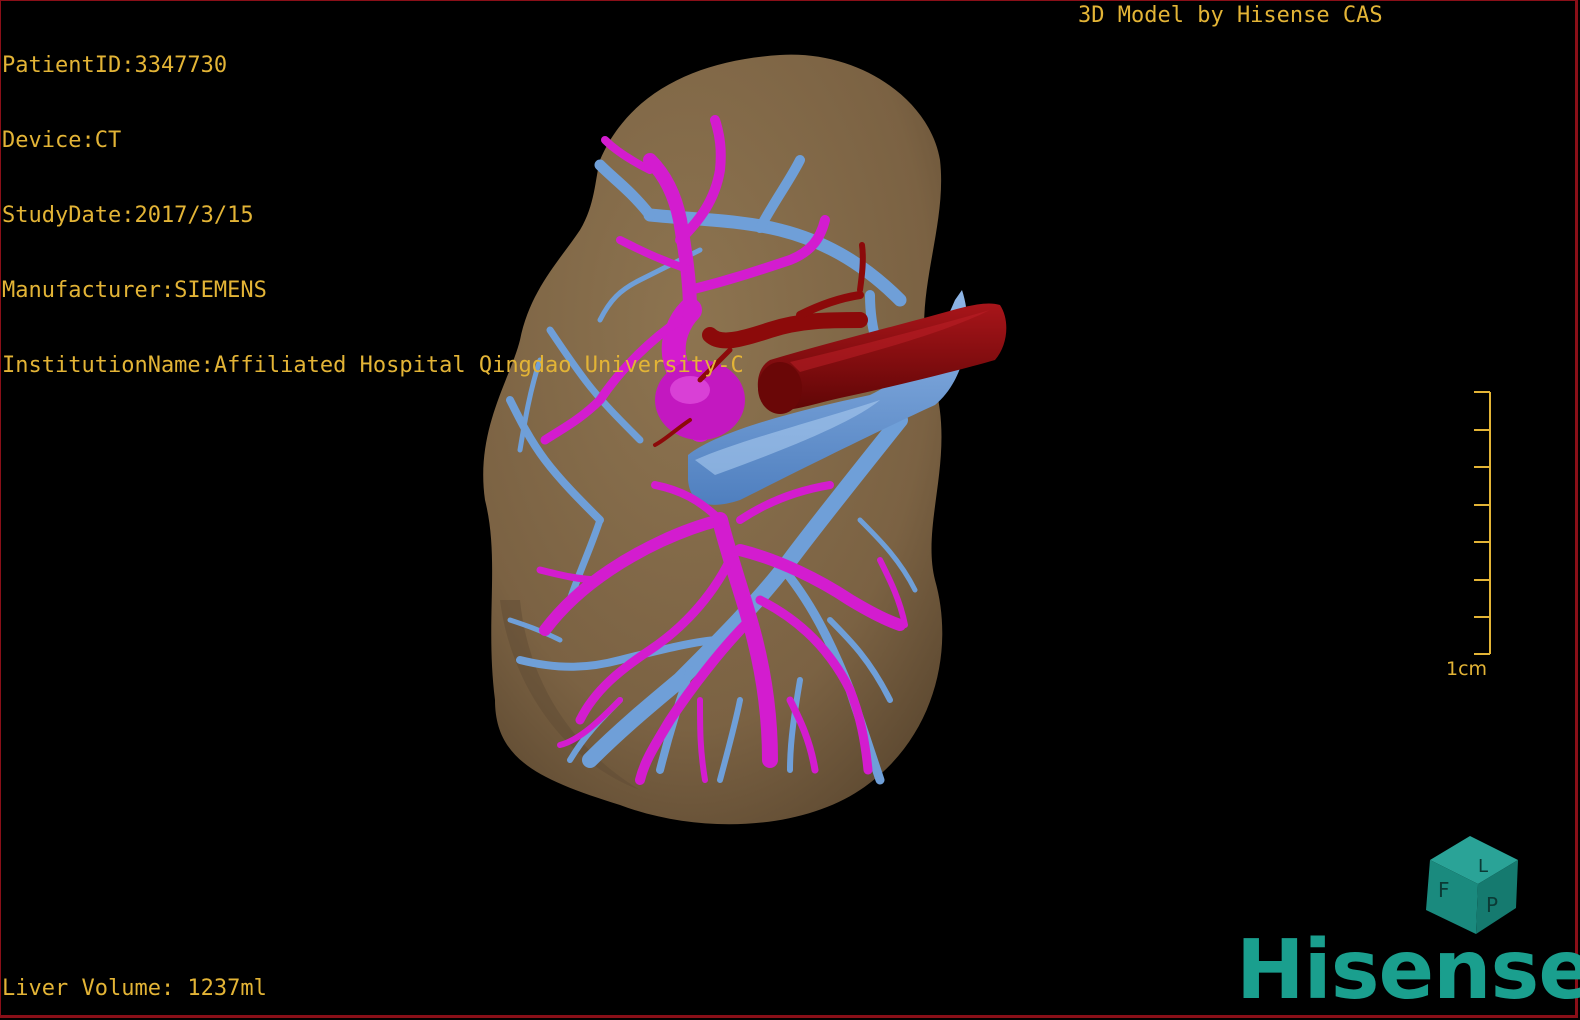  I want to click on hisense-logo: Hisense, so click(1408, 970).